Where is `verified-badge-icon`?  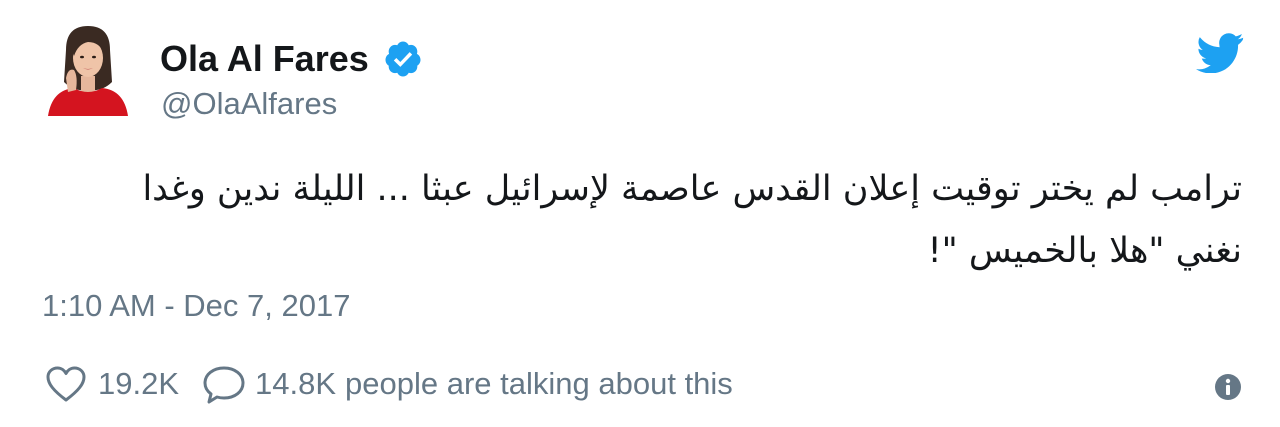
verified-badge-icon is located at coordinates (403, 59).